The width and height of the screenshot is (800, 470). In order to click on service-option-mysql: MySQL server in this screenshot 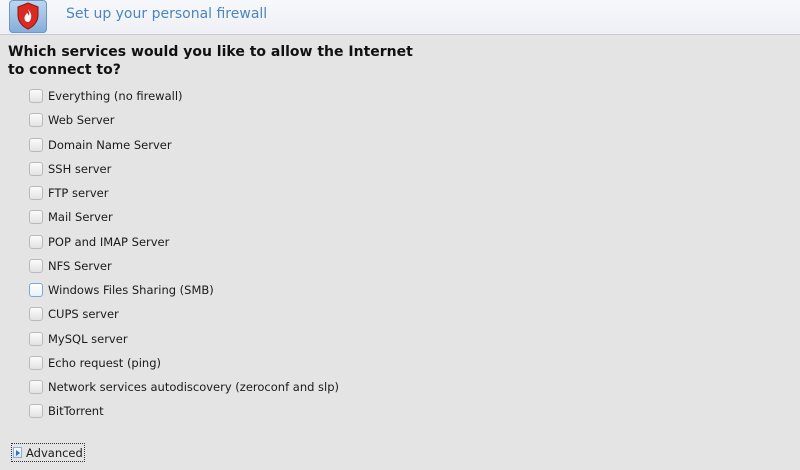, I will do `click(184, 339)`.